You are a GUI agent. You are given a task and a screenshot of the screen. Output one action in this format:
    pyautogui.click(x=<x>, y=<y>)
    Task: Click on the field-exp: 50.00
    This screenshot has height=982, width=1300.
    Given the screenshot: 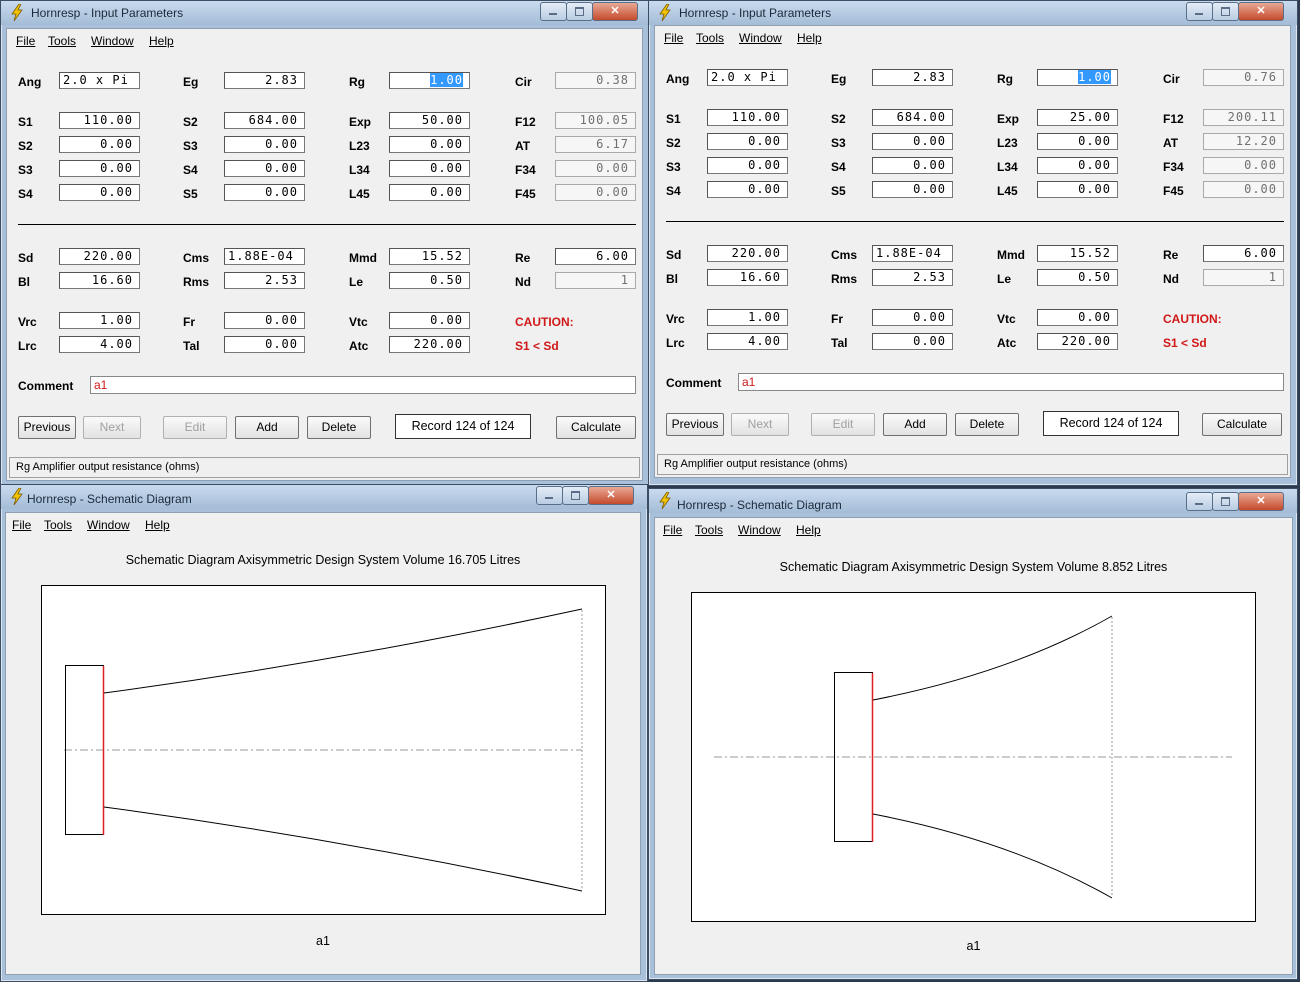 What is the action you would take?
    pyautogui.click(x=429, y=120)
    